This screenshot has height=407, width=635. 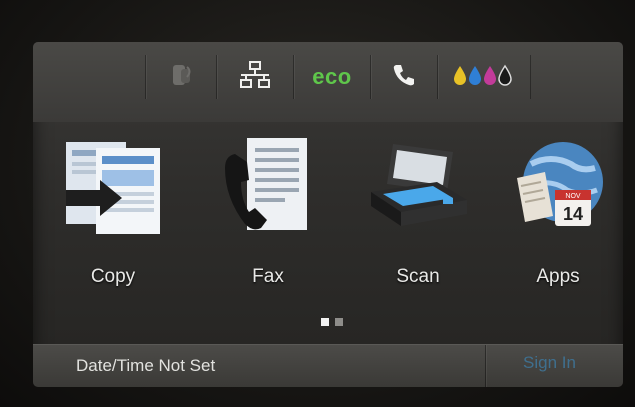 I want to click on fax-tile: Fax, so click(x=268, y=219).